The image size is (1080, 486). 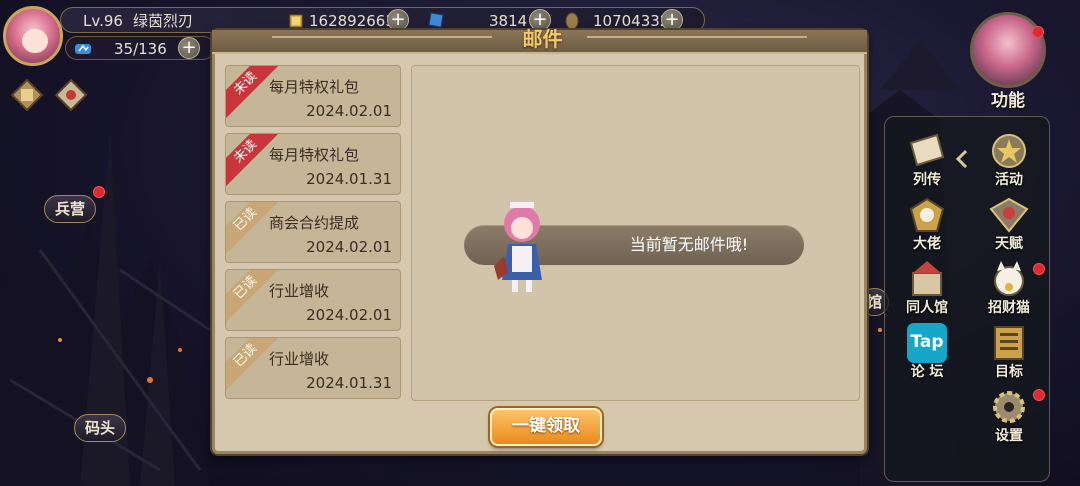 I want to click on tap-forum-icon: Tap, so click(x=927, y=343).